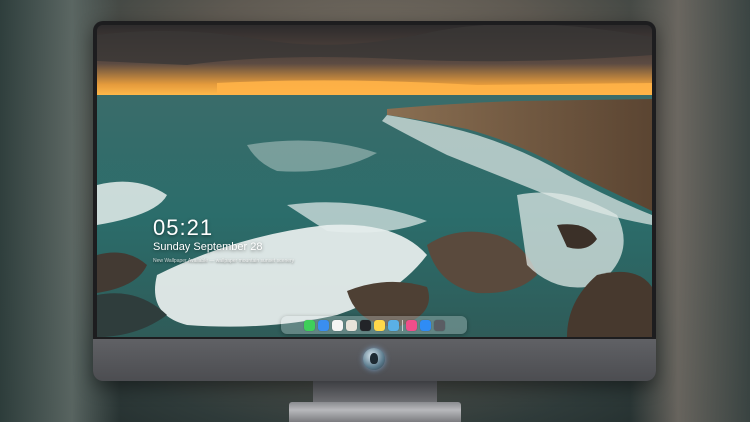 The image size is (750, 422). What do you see at coordinates (365, 325) in the screenshot?
I see `clapper-icon` at bounding box center [365, 325].